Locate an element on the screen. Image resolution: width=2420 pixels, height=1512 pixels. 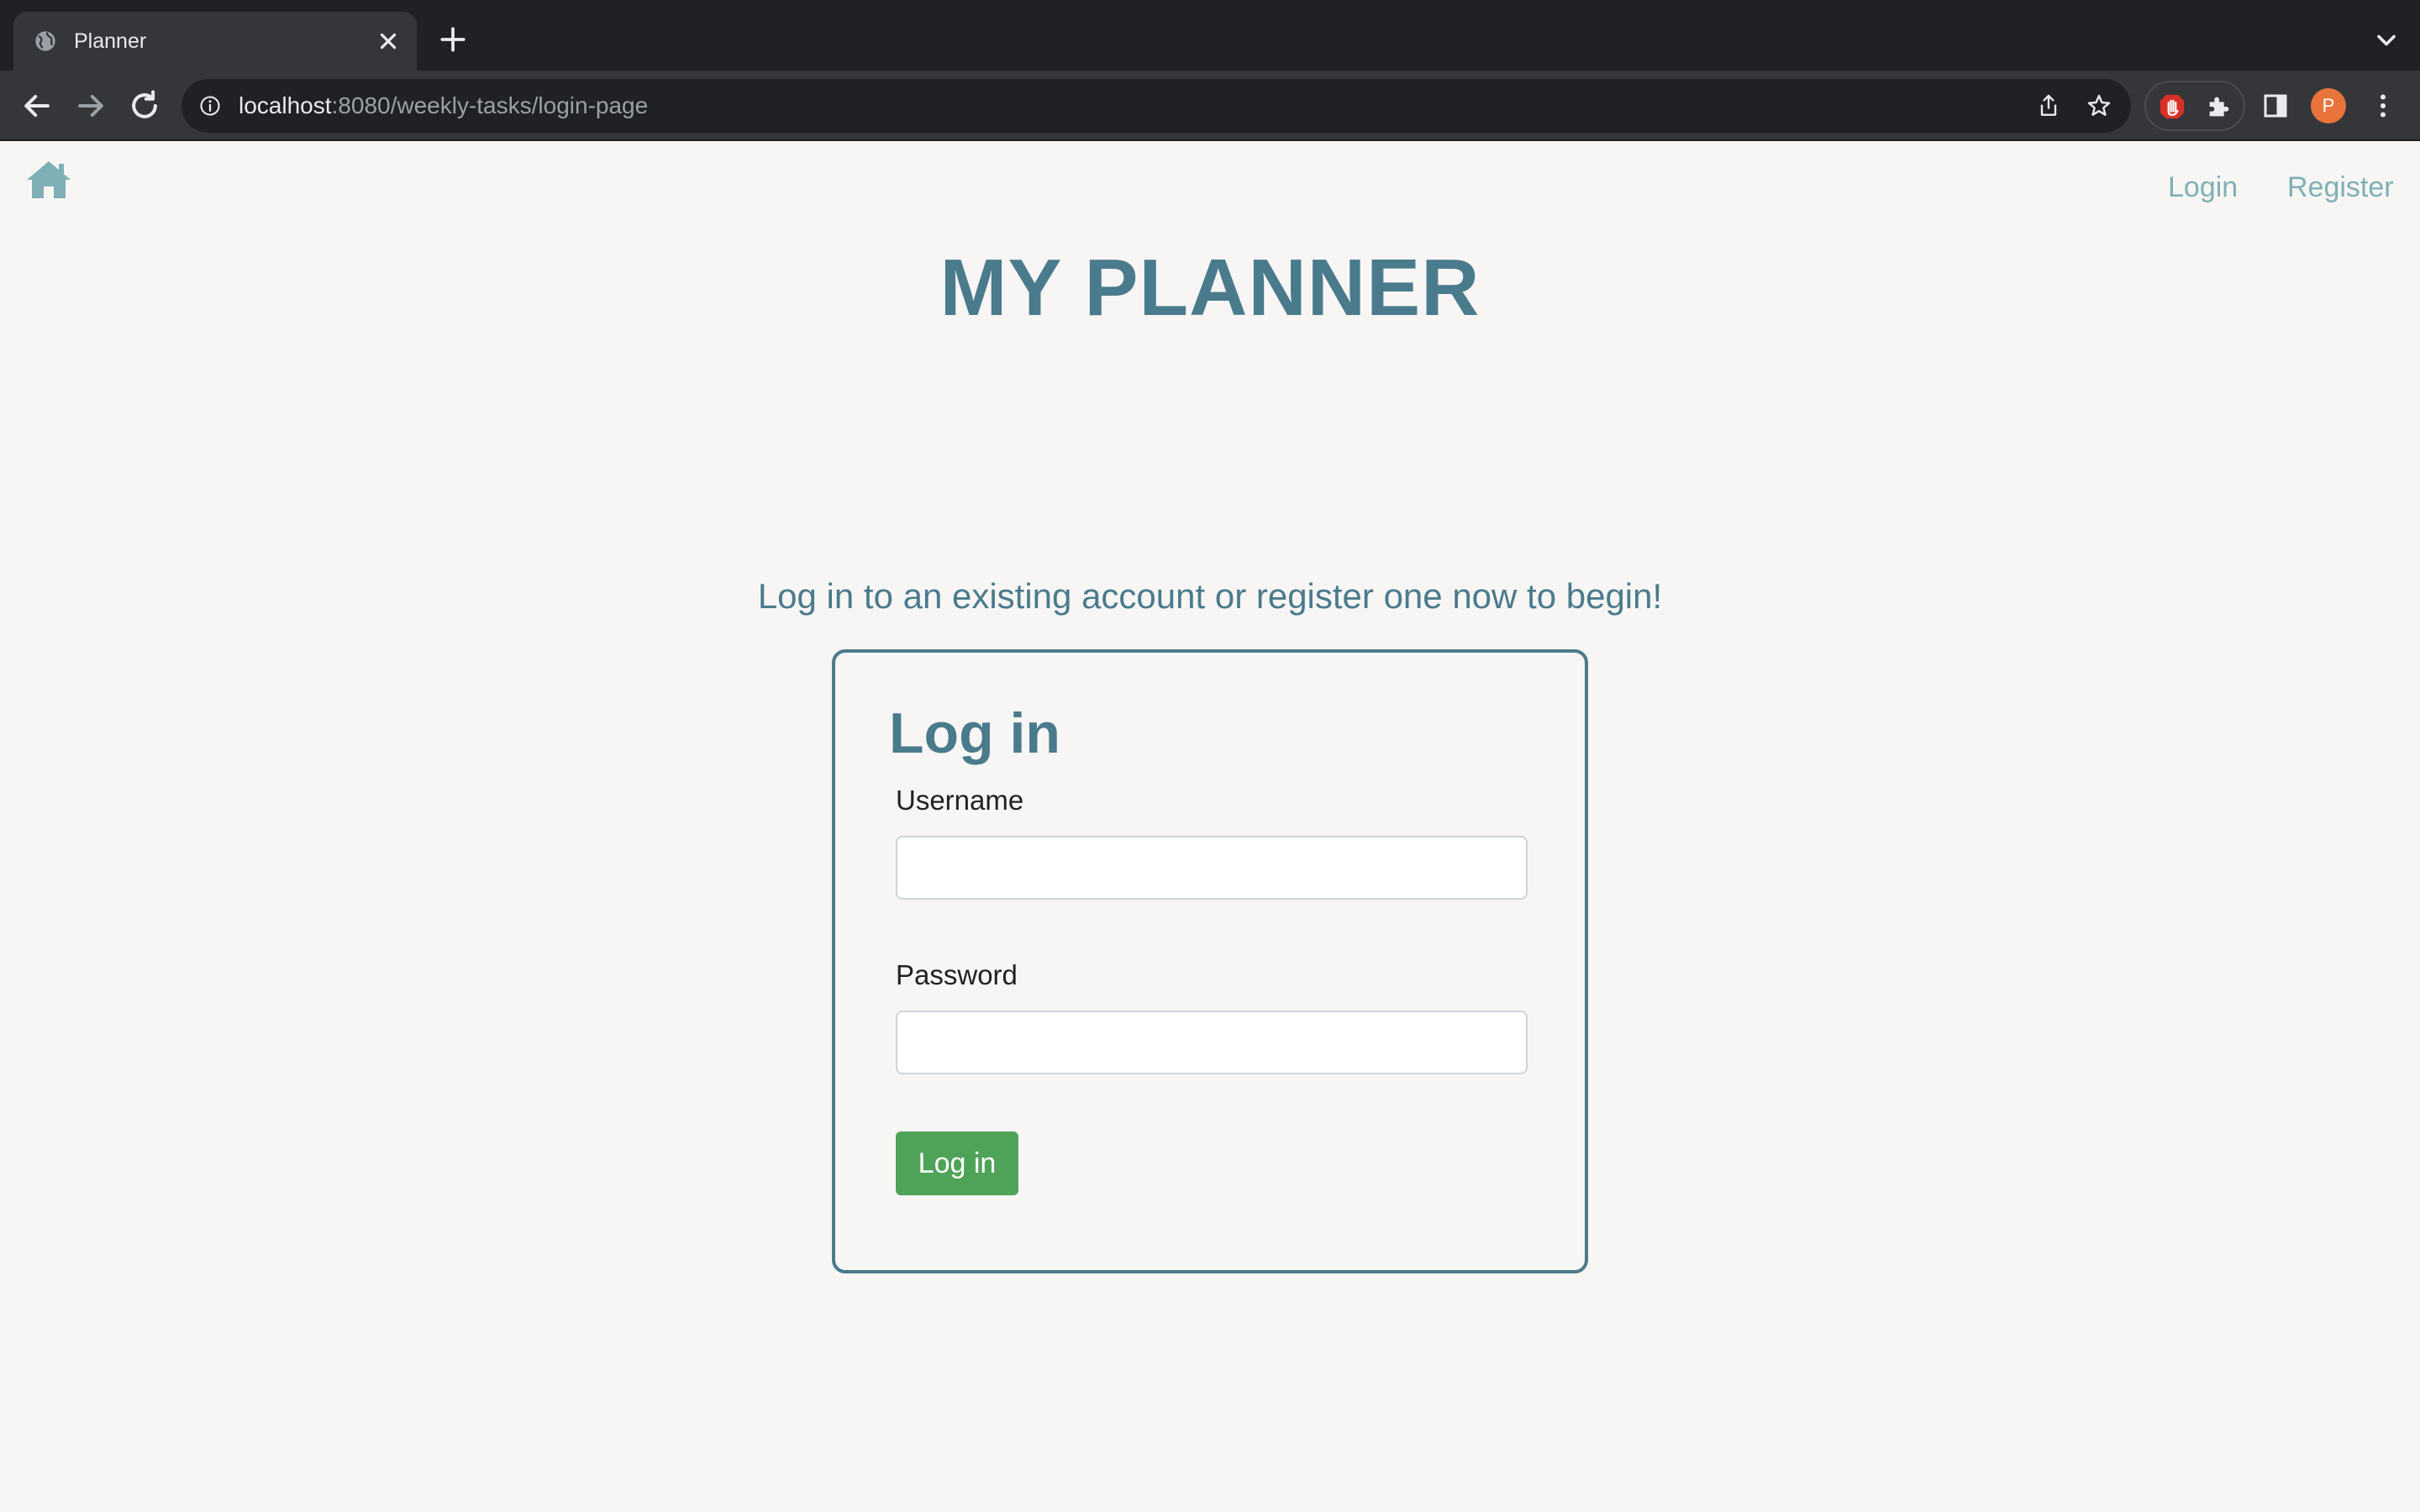
browser-tab-strip: Planner is located at coordinates (1210, 35).